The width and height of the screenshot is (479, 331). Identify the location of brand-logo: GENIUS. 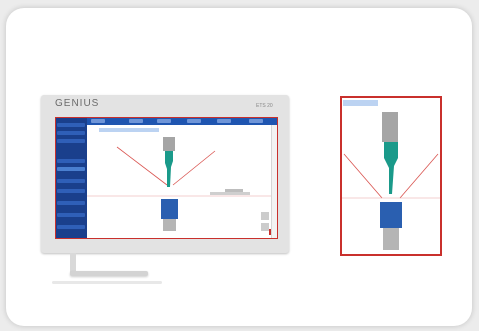
(77, 103).